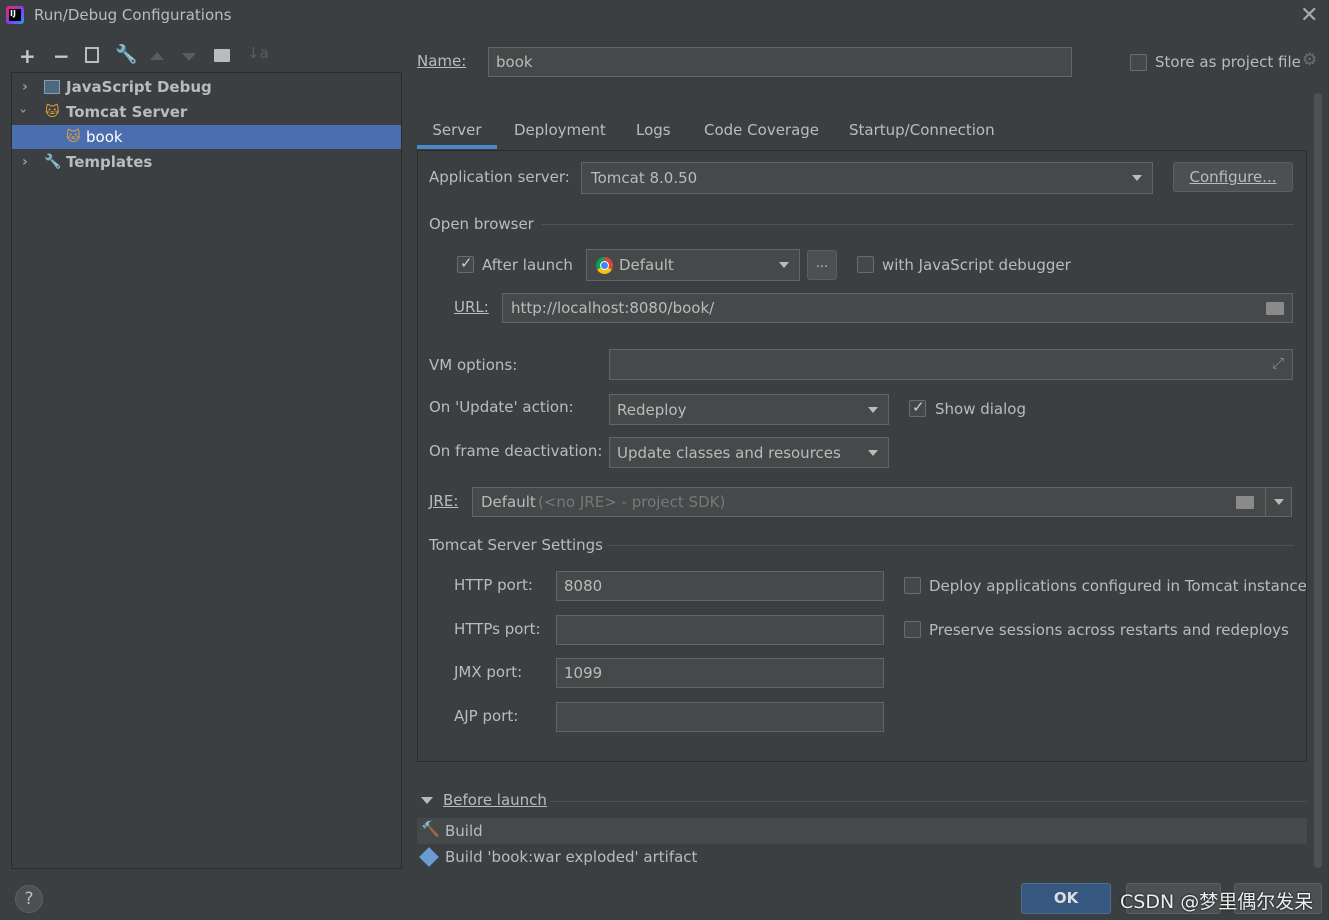 The height and width of the screenshot is (920, 1329). What do you see at coordinates (471, 307) in the screenshot?
I see `url-label: URL:` at bounding box center [471, 307].